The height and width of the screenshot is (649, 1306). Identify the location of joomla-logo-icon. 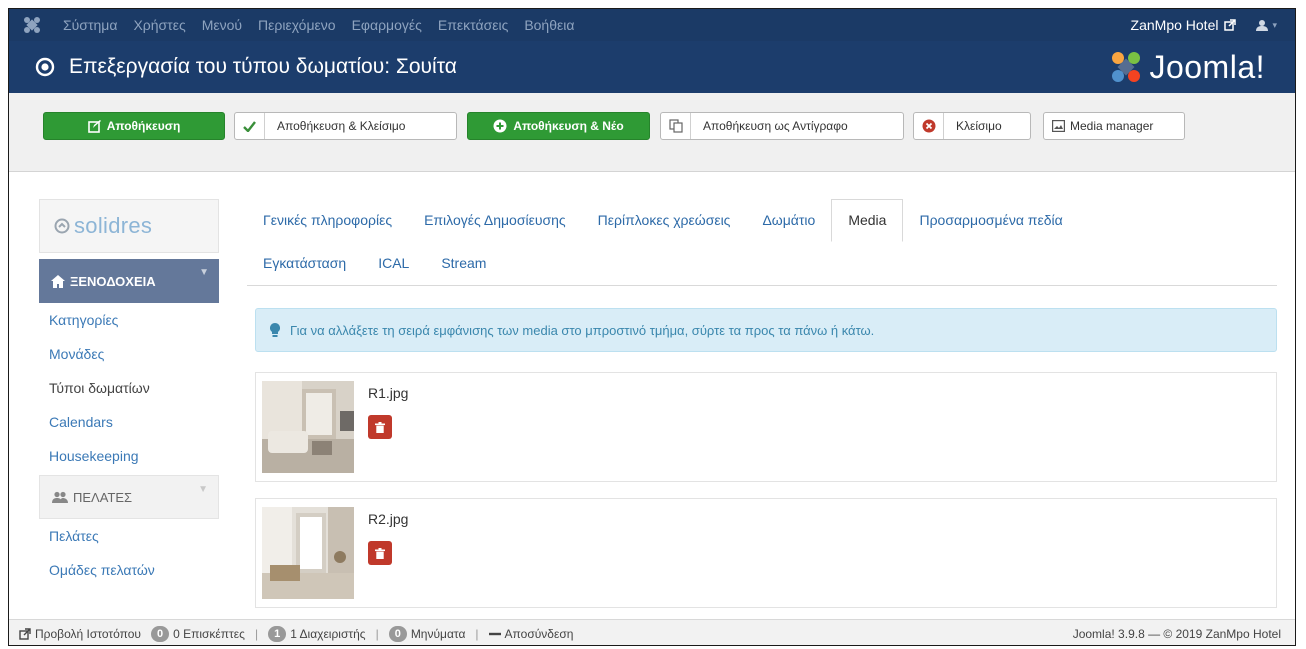
(1126, 67).